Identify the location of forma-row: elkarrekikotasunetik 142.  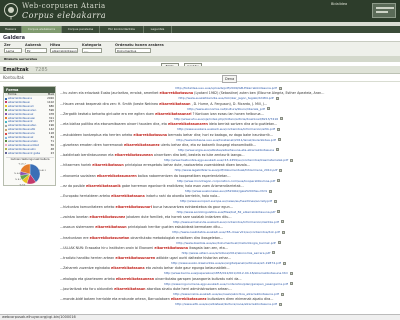
(30, 129).